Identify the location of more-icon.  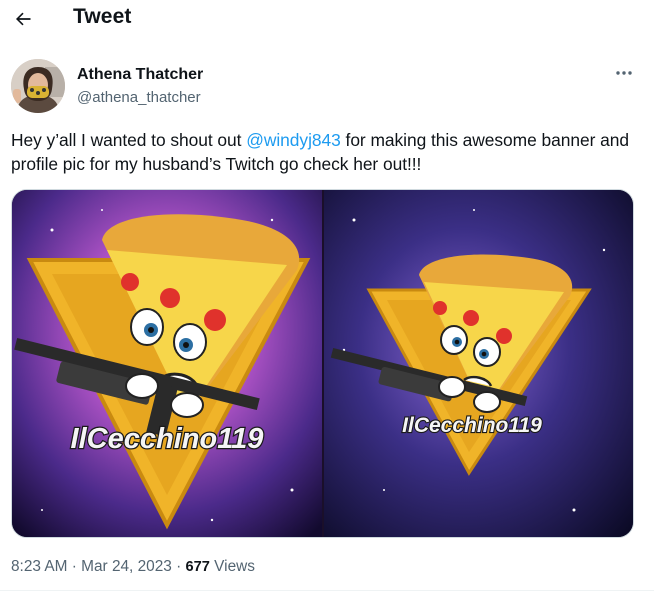
(624, 73).